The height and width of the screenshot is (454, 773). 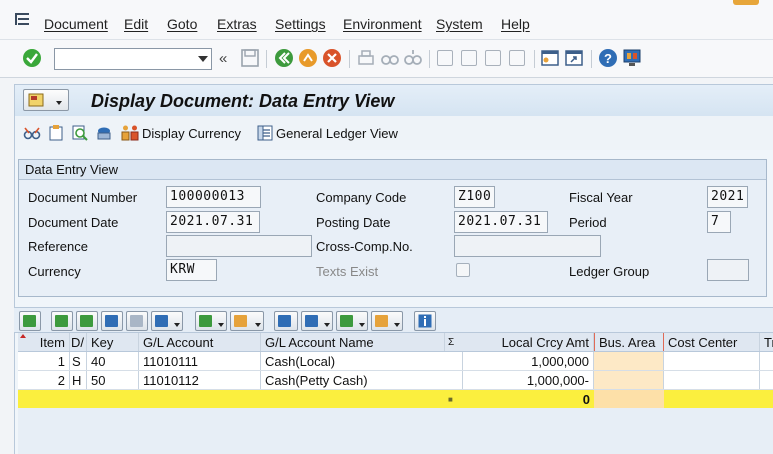 I want to click on general-ledger-icon, so click(x=265, y=133).